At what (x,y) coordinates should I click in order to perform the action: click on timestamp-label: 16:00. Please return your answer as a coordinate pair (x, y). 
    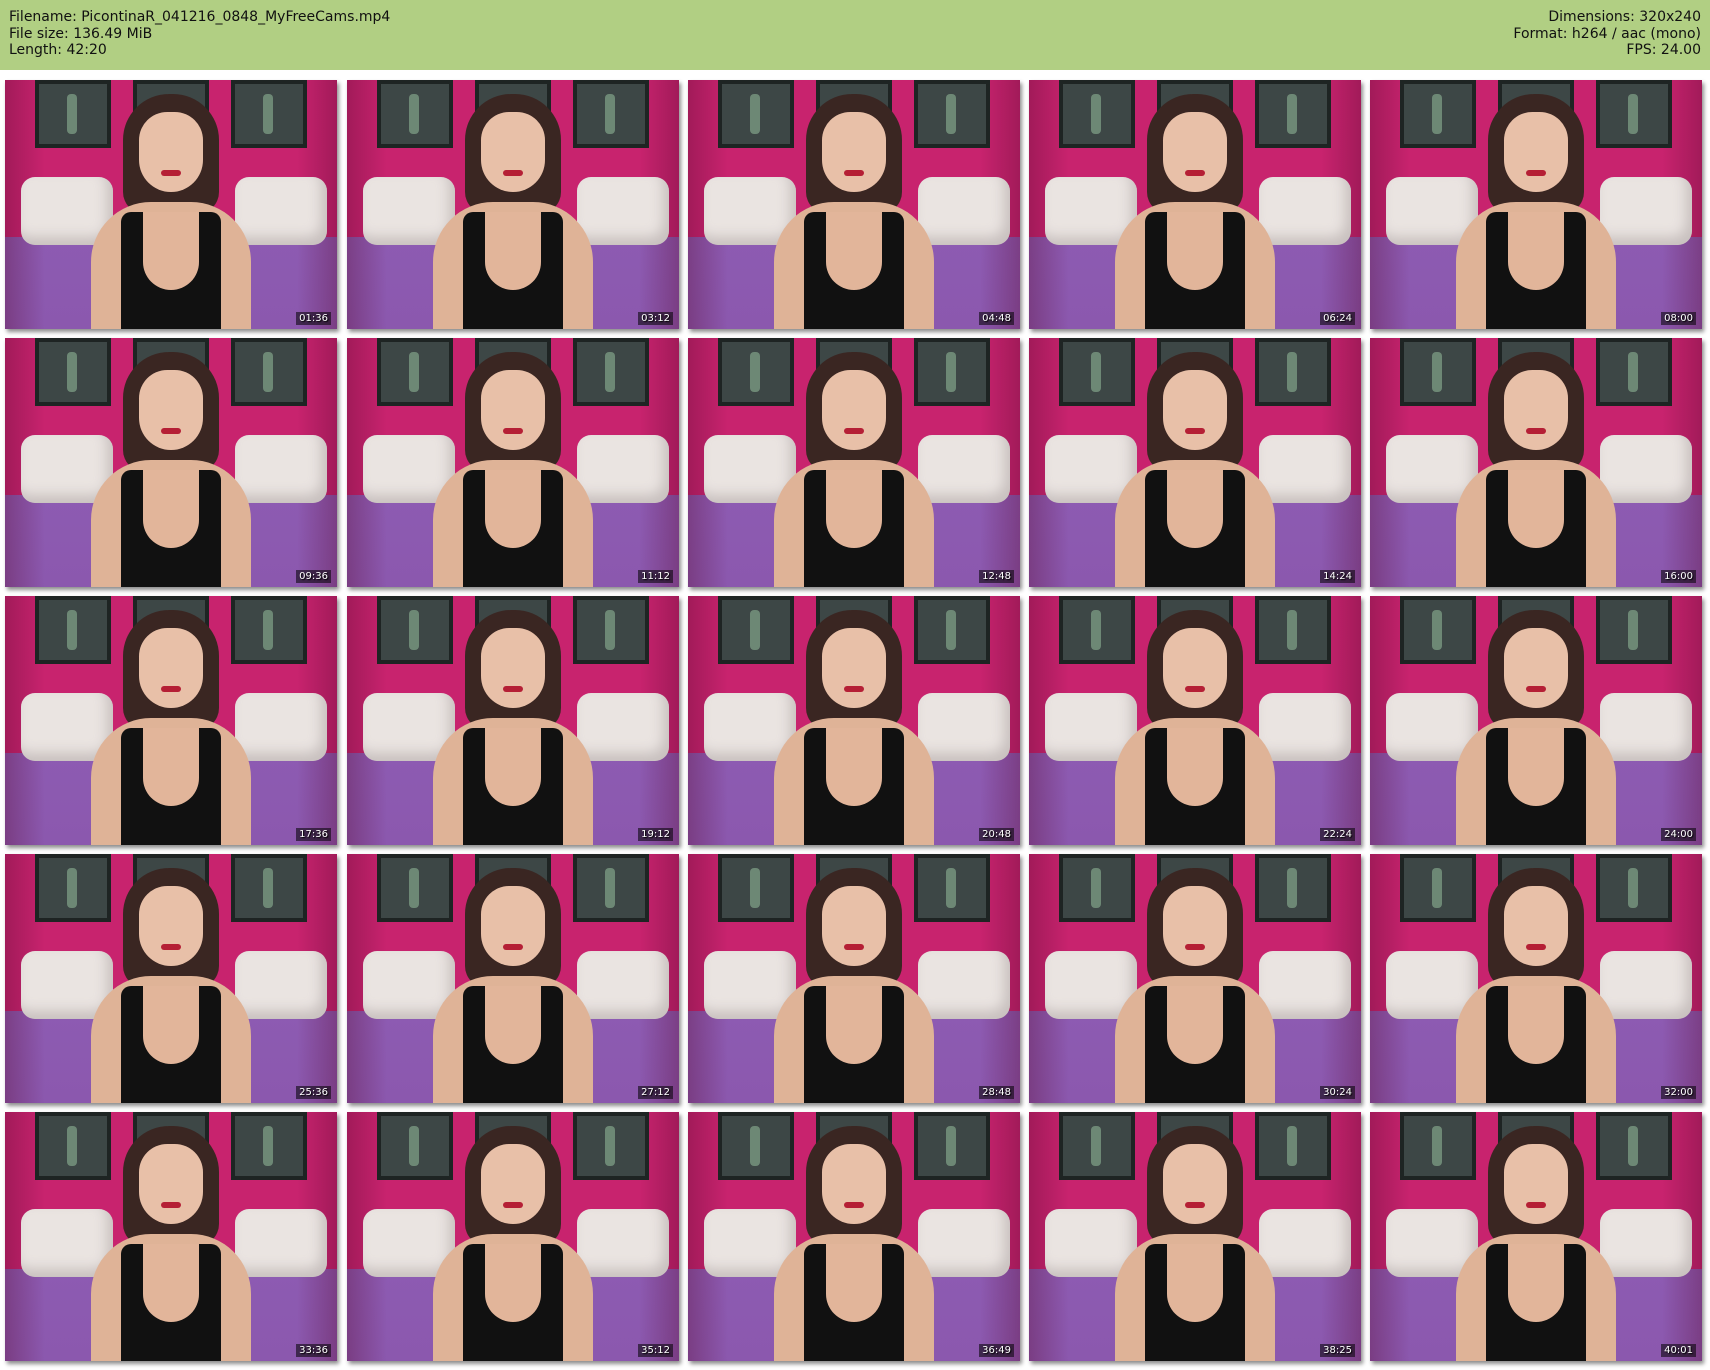
    Looking at the image, I should click on (1678, 576).